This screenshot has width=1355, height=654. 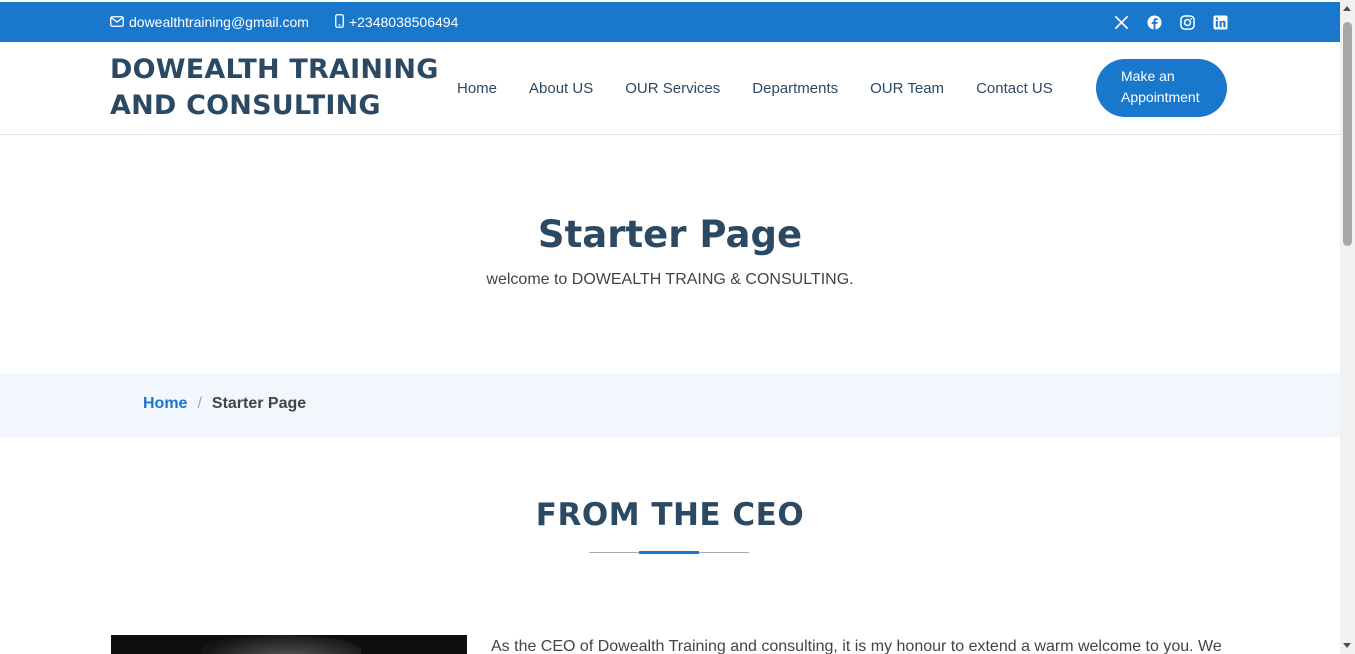 I want to click on linkedin-icon, so click(x=1220, y=22).